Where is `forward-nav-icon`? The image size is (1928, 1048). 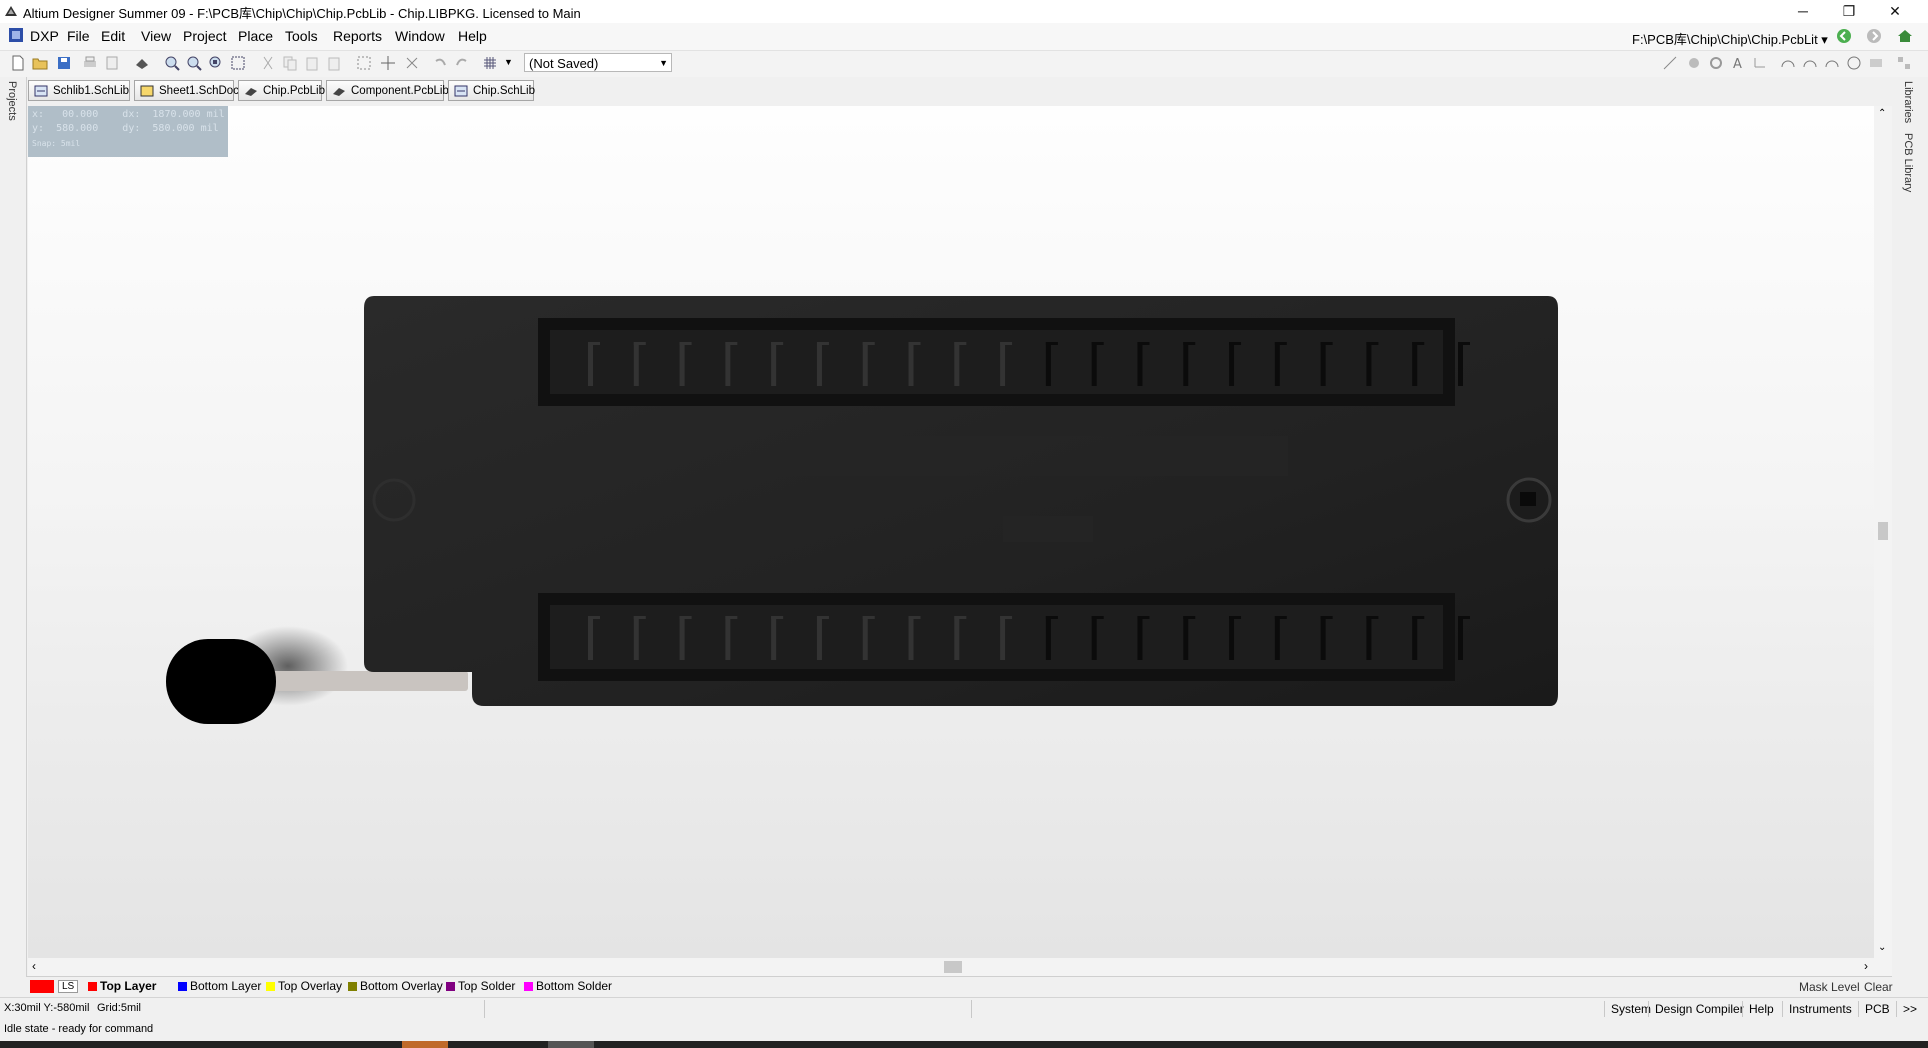 forward-nav-icon is located at coordinates (1874, 36).